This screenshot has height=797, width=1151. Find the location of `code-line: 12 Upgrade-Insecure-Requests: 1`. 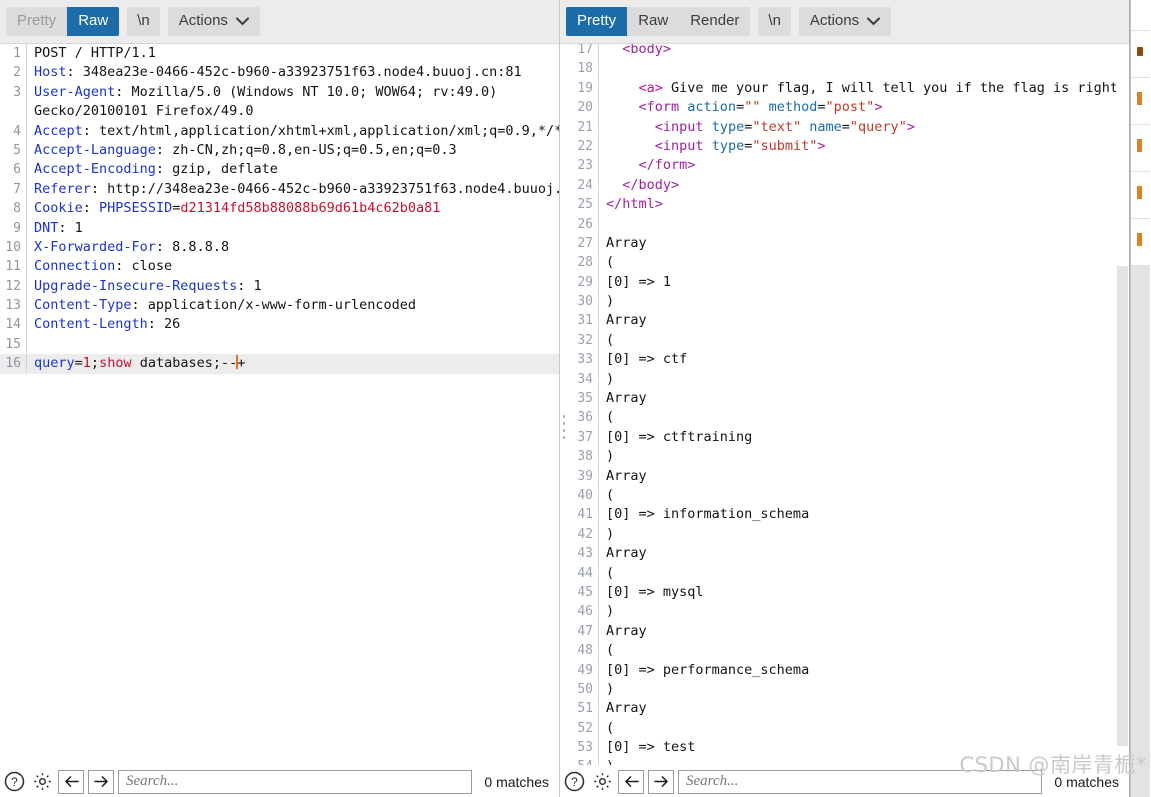

code-line: 12 Upgrade-Insecure-Requests: 1 is located at coordinates (279, 286).